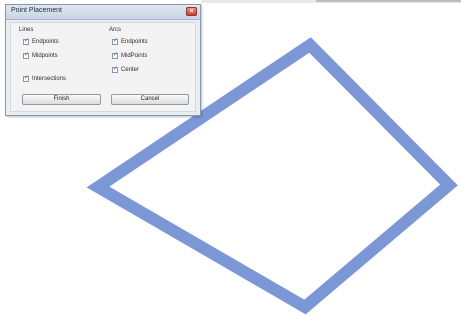 The image size is (461, 317). Describe the element at coordinates (103, 12) in the screenshot. I see `dialog-titlebar: Point Placement ×` at that location.